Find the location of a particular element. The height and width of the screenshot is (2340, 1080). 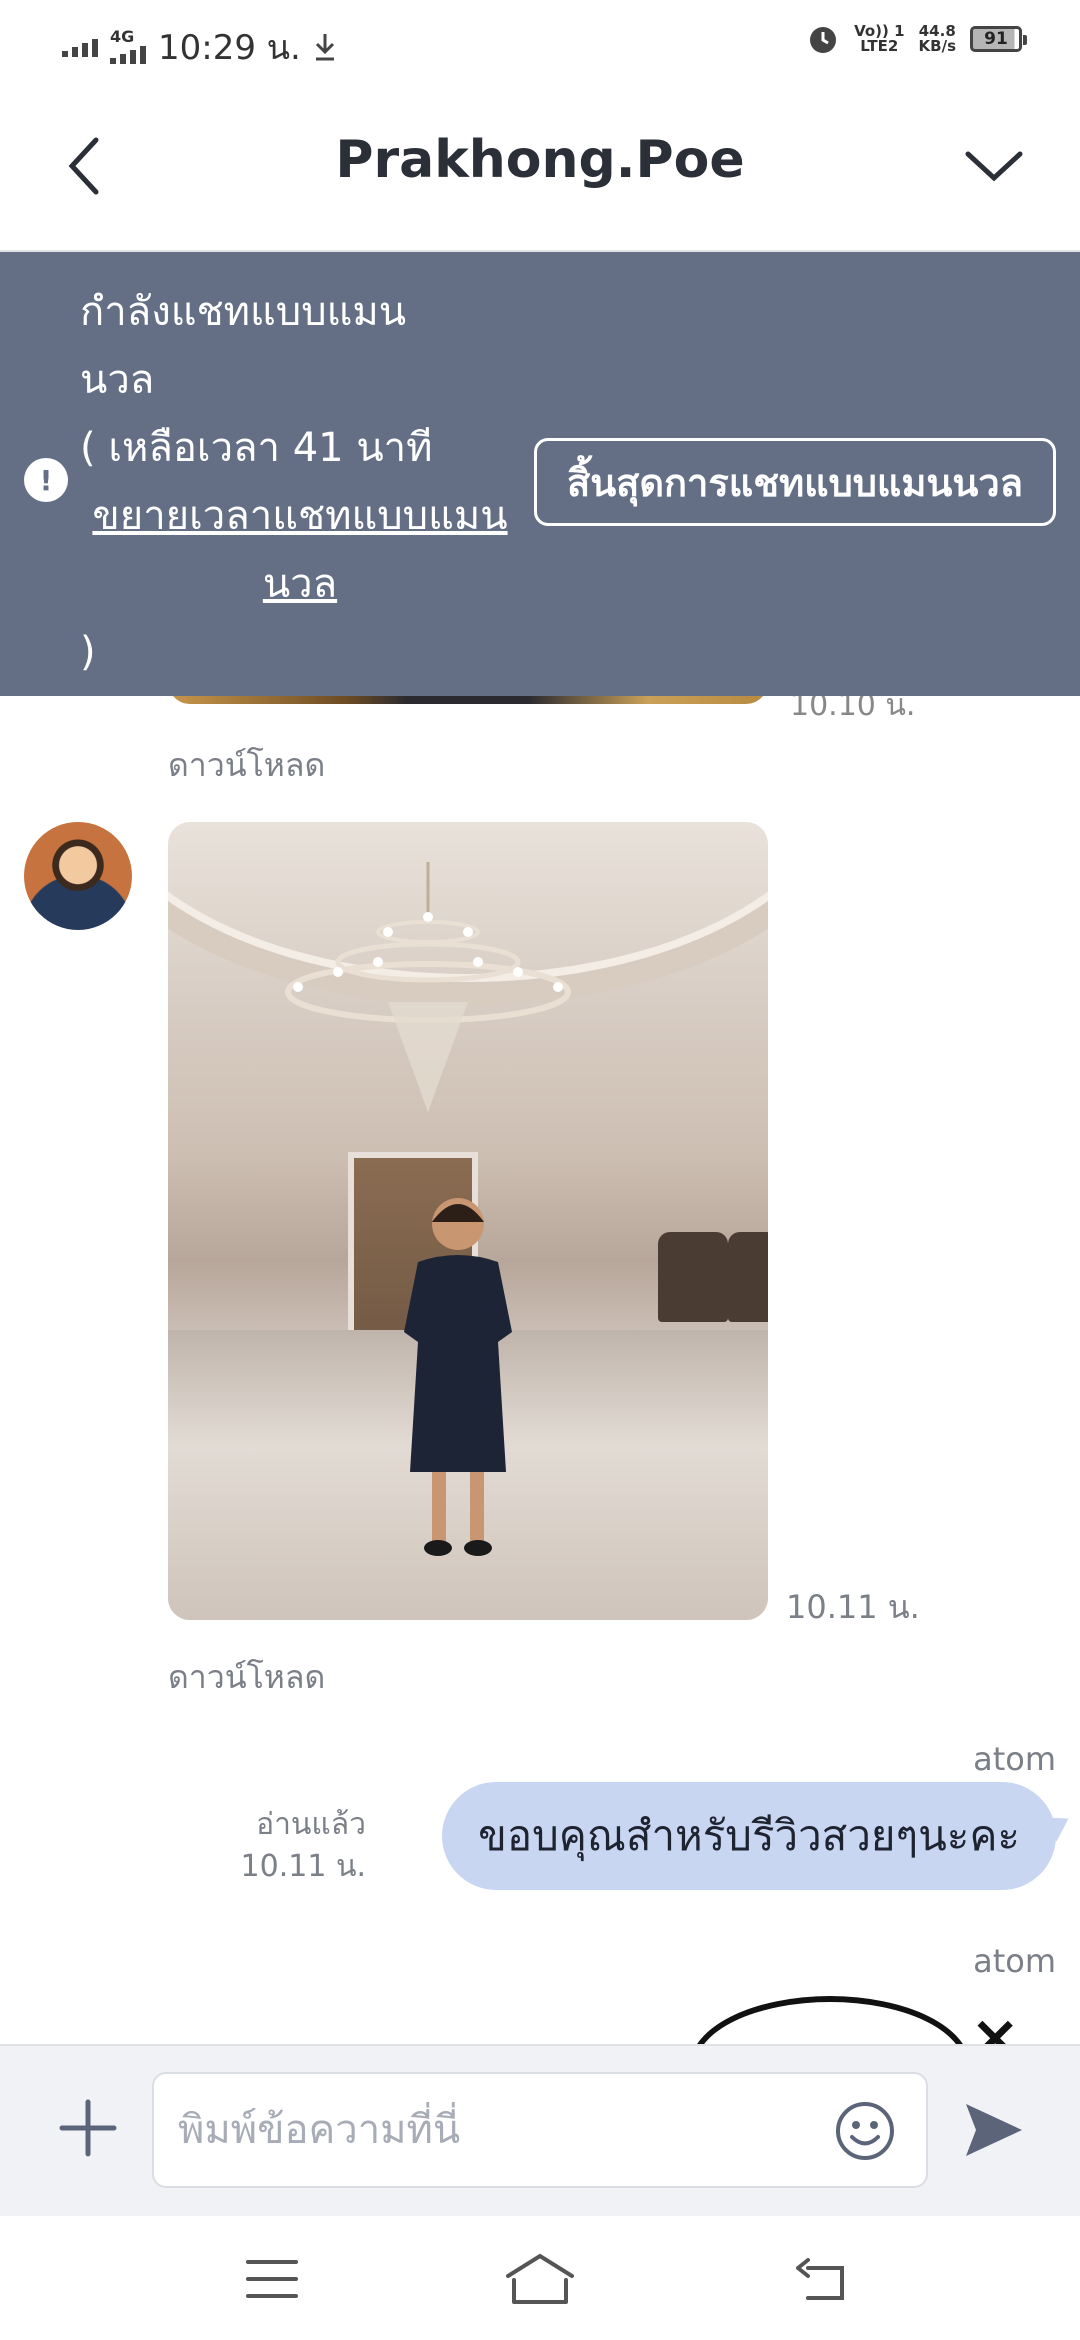

emoji-icon is located at coordinates (865, 2131).